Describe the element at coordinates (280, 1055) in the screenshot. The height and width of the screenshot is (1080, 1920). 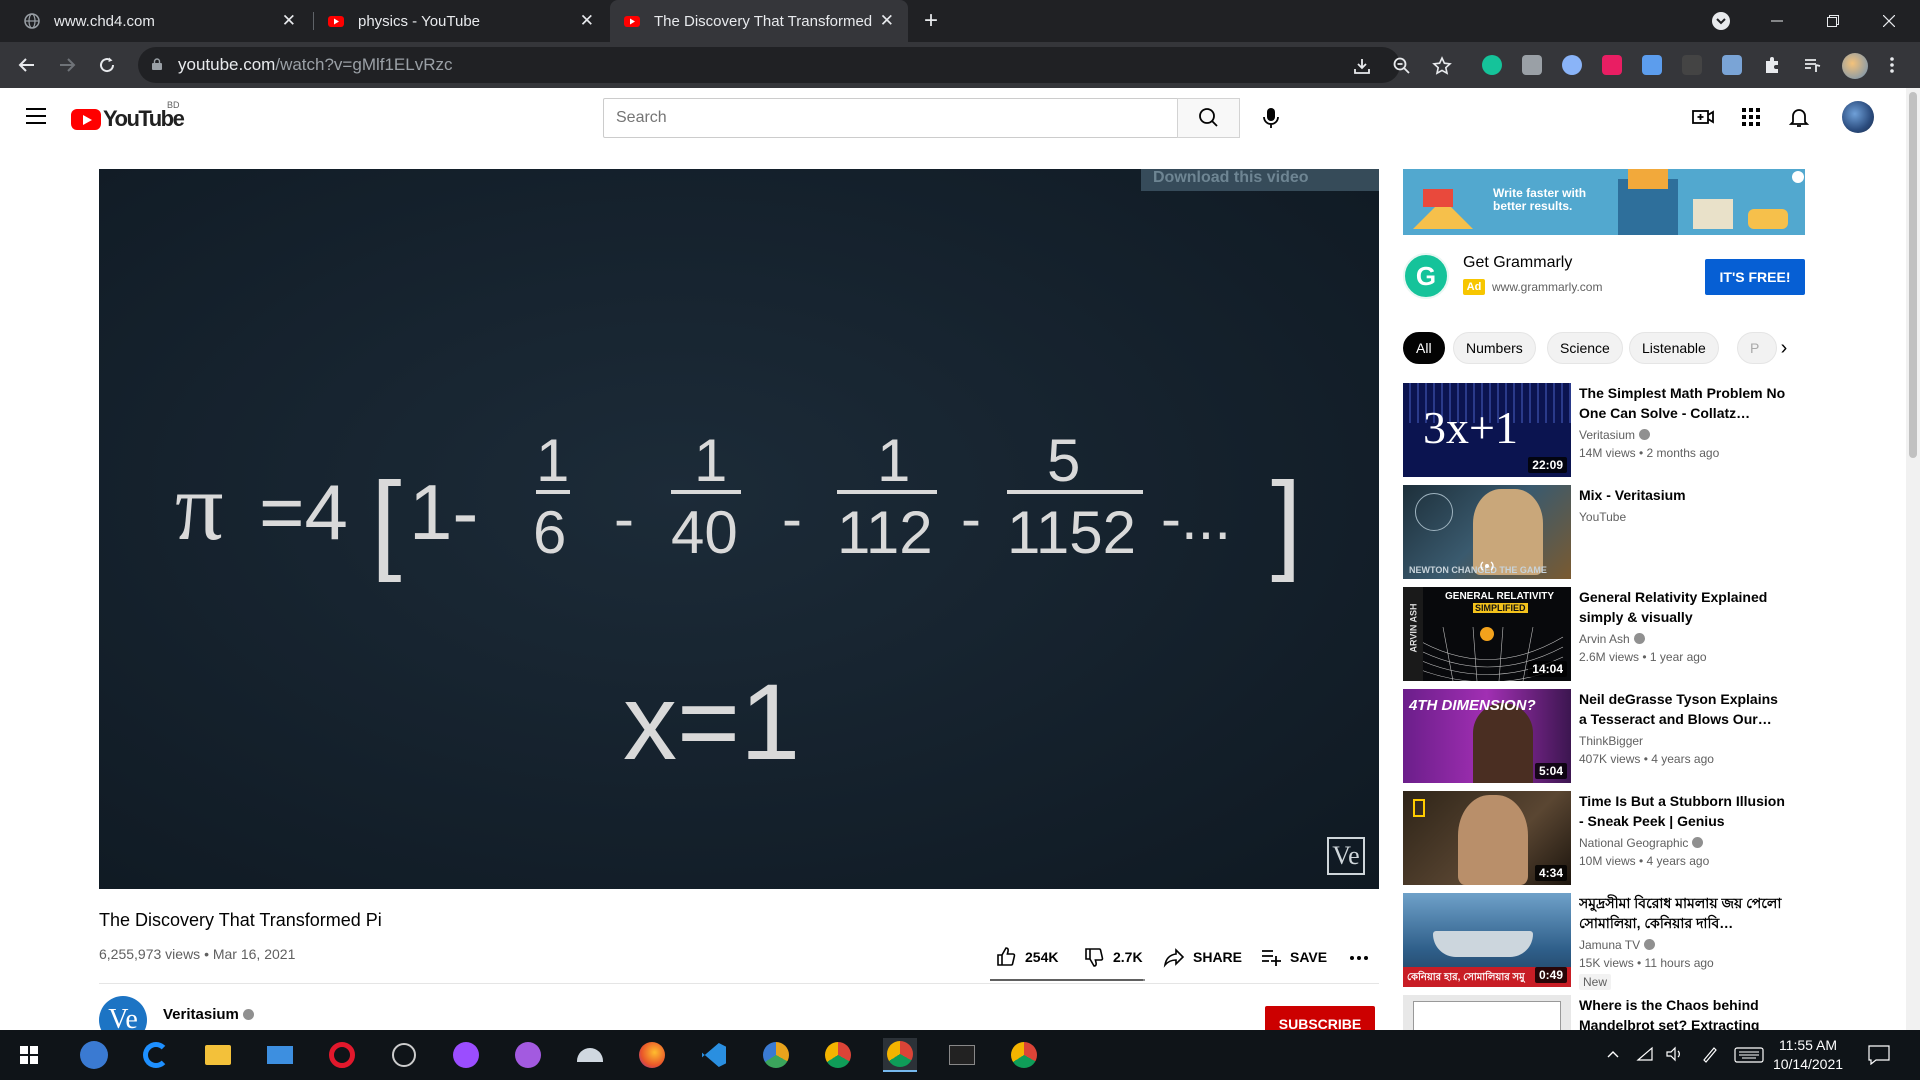
I see `mail-icon` at that location.